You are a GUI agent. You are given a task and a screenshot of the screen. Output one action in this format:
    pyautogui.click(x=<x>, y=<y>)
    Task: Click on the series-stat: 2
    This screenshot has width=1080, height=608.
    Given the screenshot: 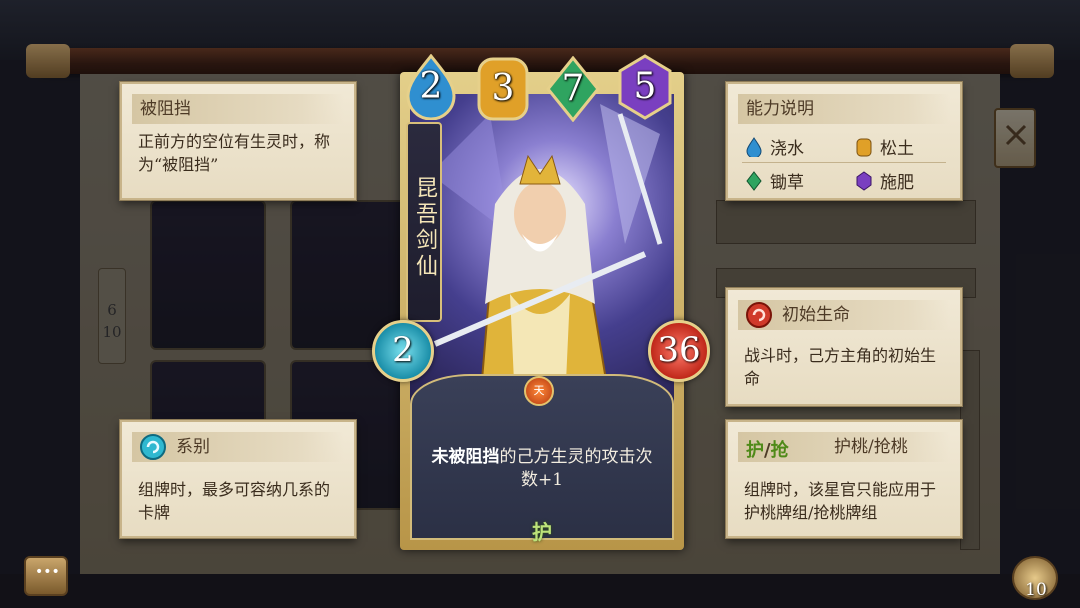 What is the action you would take?
    pyautogui.click(x=403, y=351)
    